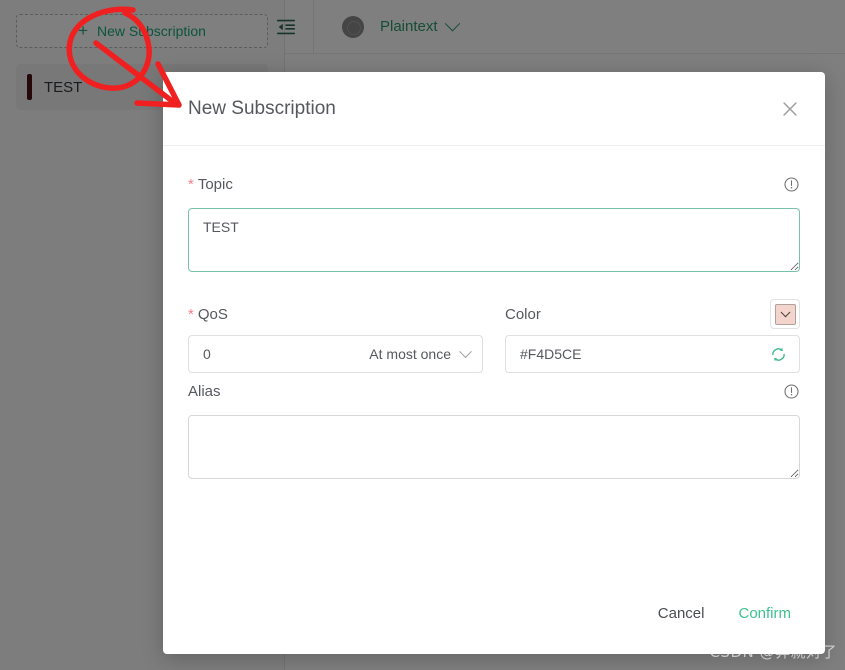 This screenshot has width=845, height=670. What do you see at coordinates (494, 336) in the screenshot?
I see `qos-color-row: * QoS 0 At most once Color #F4D5CE` at bounding box center [494, 336].